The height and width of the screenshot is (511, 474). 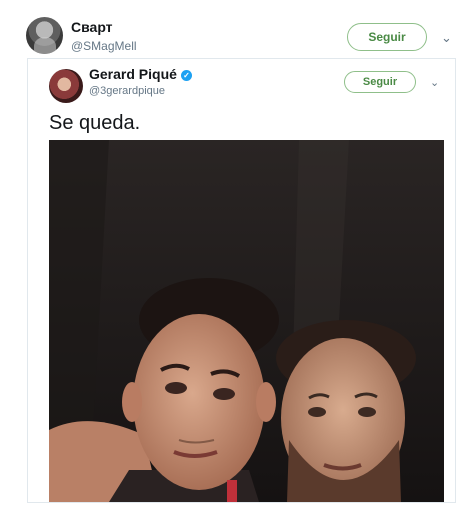 I want to click on avatar, so click(x=44, y=35).